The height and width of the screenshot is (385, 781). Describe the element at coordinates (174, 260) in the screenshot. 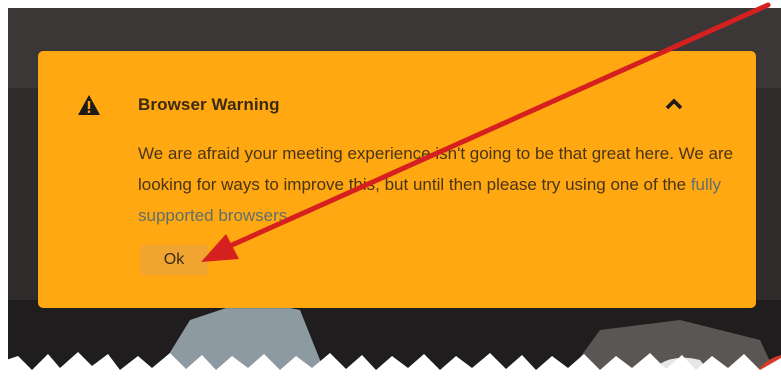

I see `ok-button: Ok` at that location.